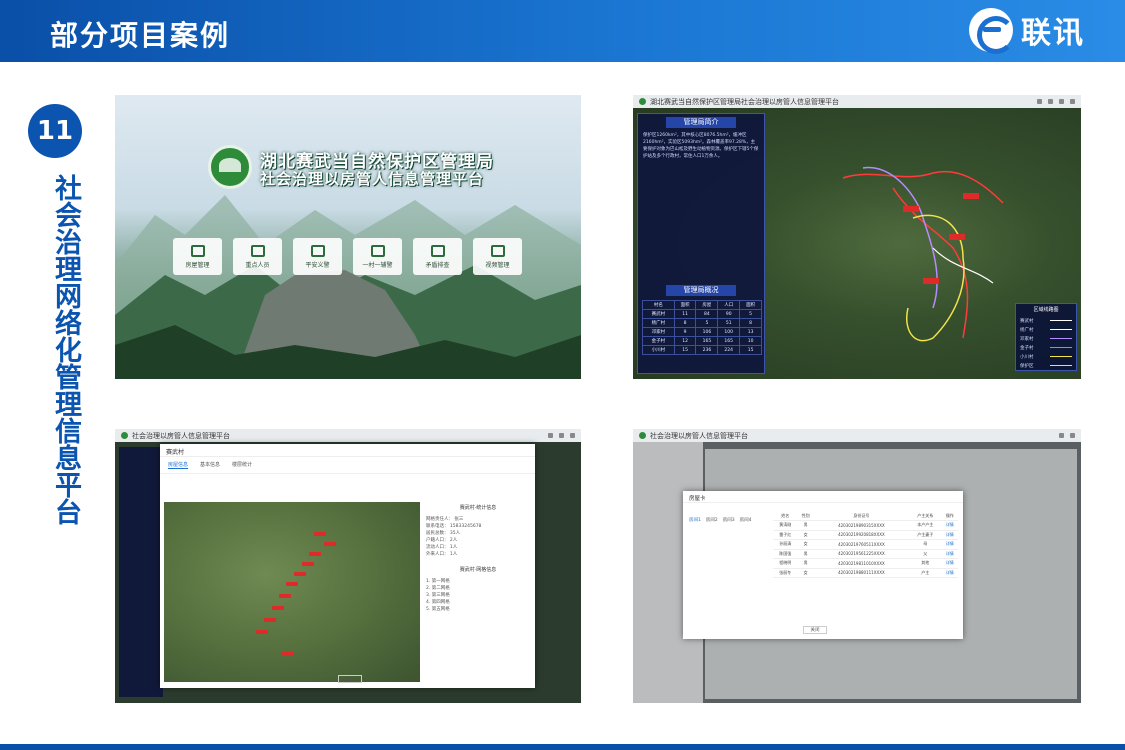 The image size is (1125, 750). I want to click on grid-list-item: 3. 第三网格, so click(478, 595).